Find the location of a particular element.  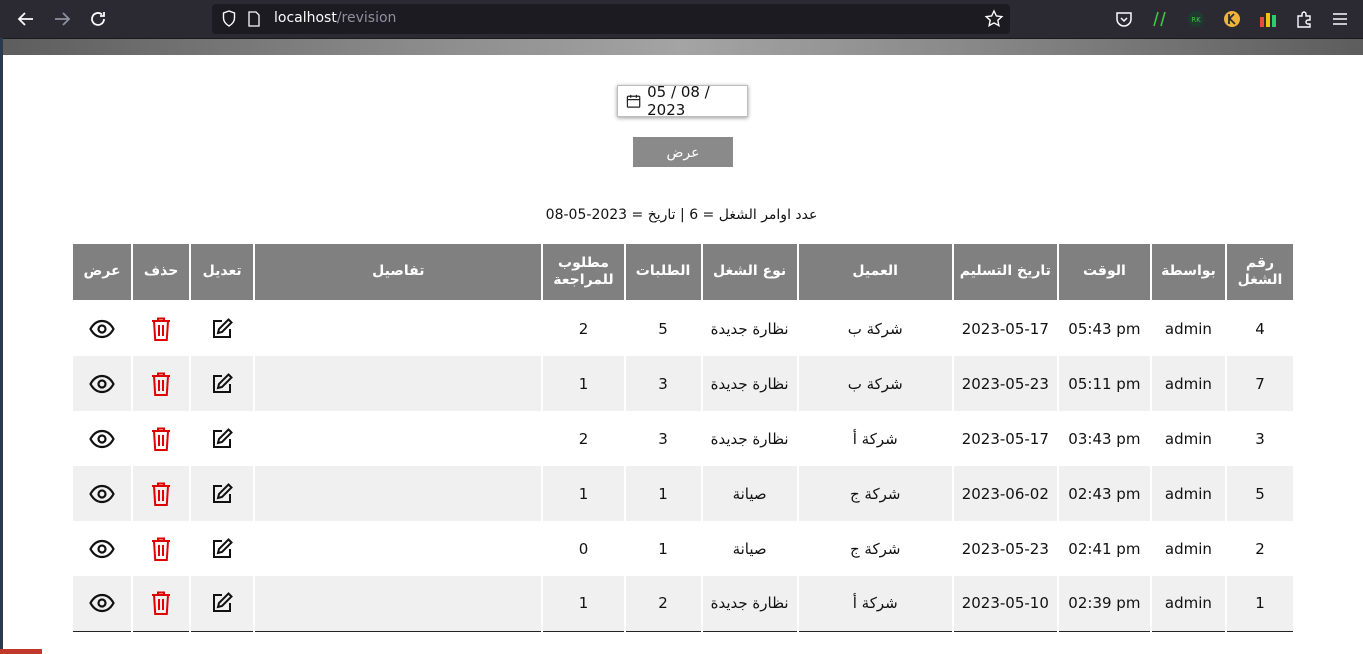

header-review-required: مطلوب للمراجعة is located at coordinates (583, 272).